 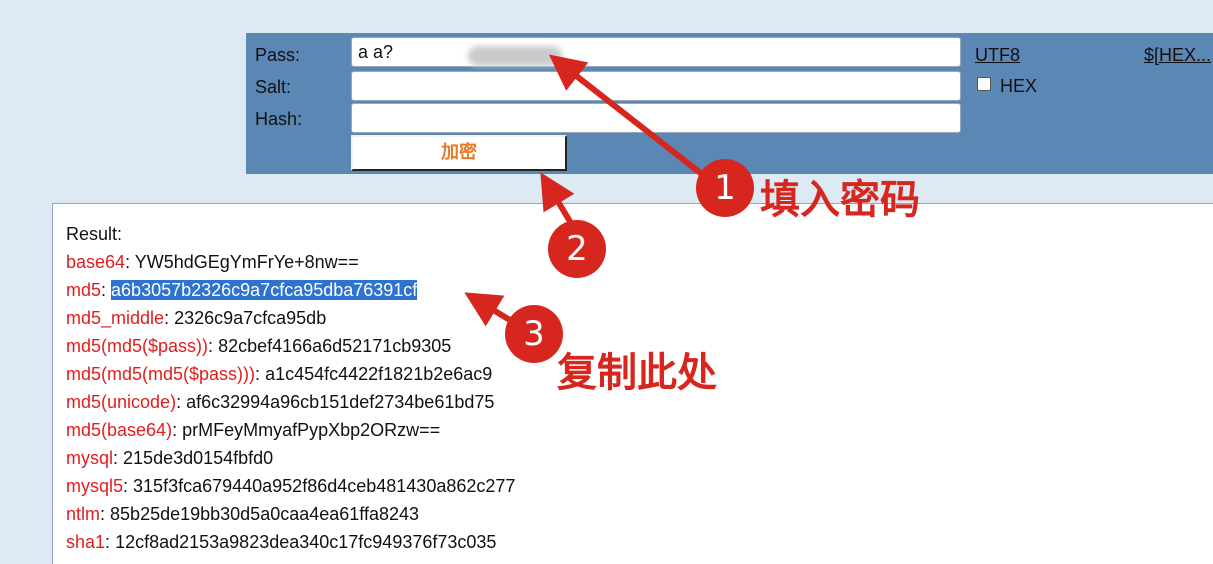 I want to click on result-key: md5(unicode), so click(x=121, y=402).